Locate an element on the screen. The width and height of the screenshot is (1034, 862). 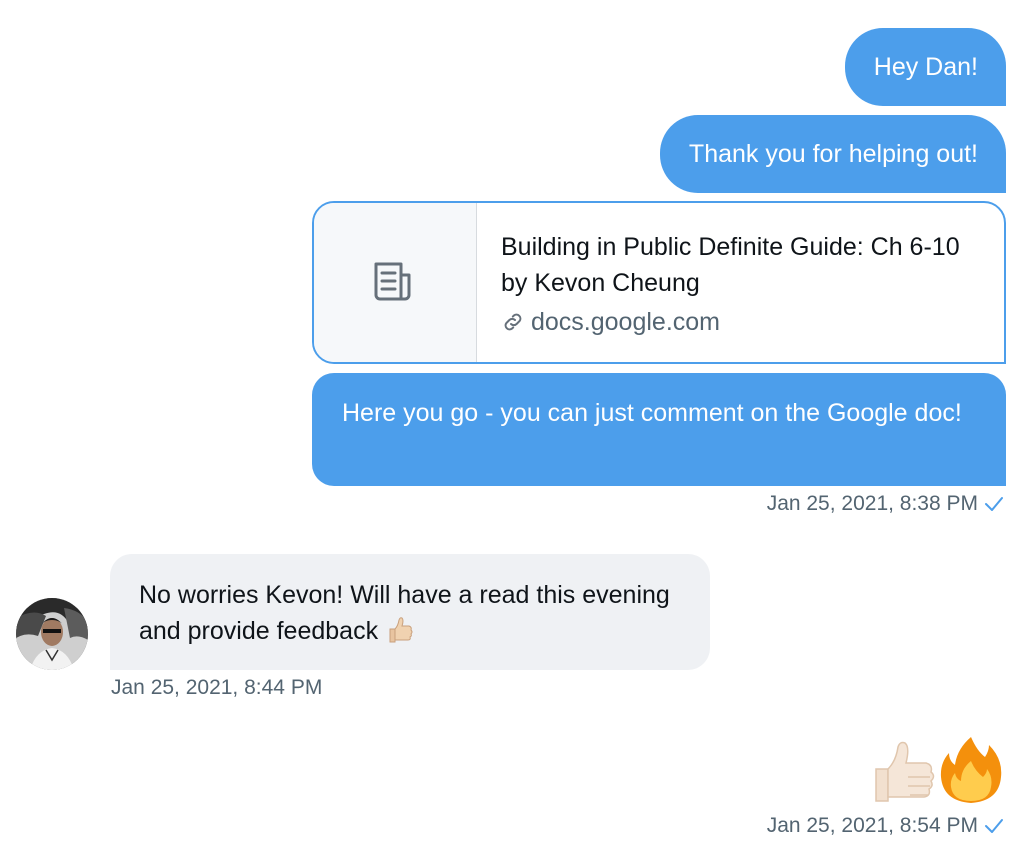
link-domain: docs.google.com is located at coordinates (736, 322).